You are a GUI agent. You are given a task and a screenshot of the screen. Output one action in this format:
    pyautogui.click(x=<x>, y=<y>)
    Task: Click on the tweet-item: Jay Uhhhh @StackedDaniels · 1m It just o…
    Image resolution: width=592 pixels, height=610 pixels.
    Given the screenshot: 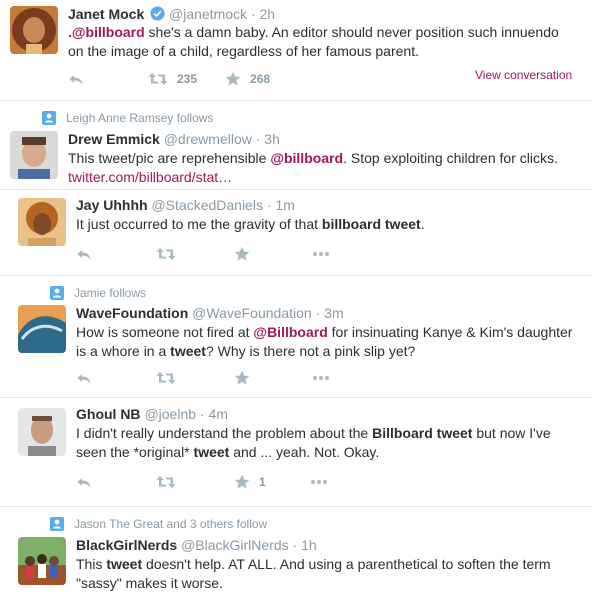 What is the action you would take?
    pyautogui.click(x=296, y=233)
    